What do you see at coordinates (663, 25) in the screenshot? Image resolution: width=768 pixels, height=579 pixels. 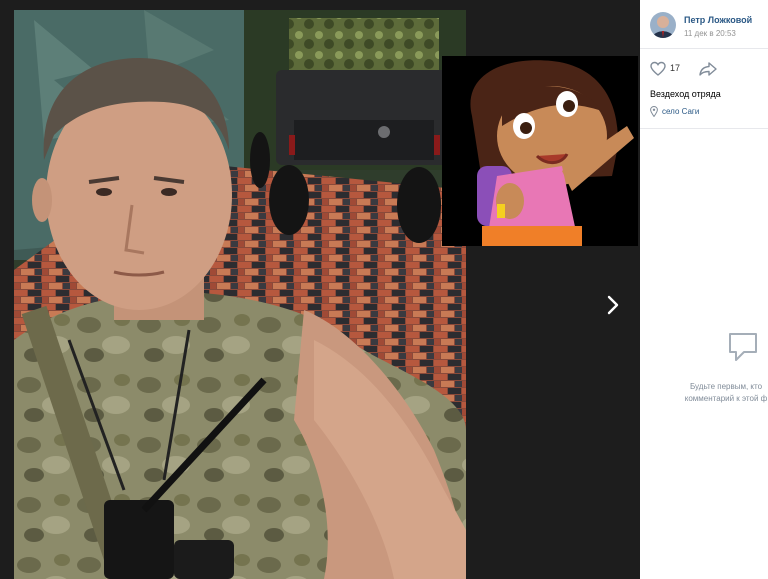 I see `avatar` at bounding box center [663, 25].